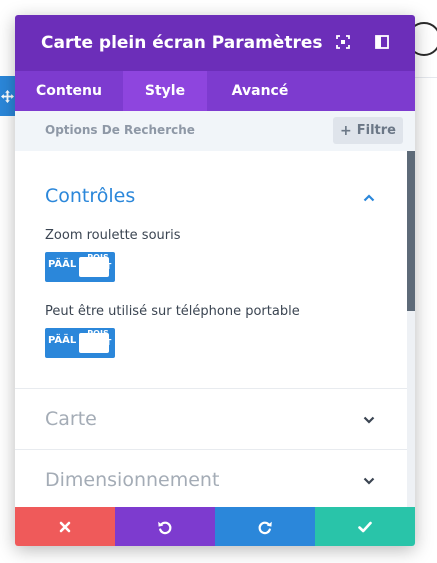 The image size is (437, 563). I want to click on tab-content: Contenu, so click(69, 91).